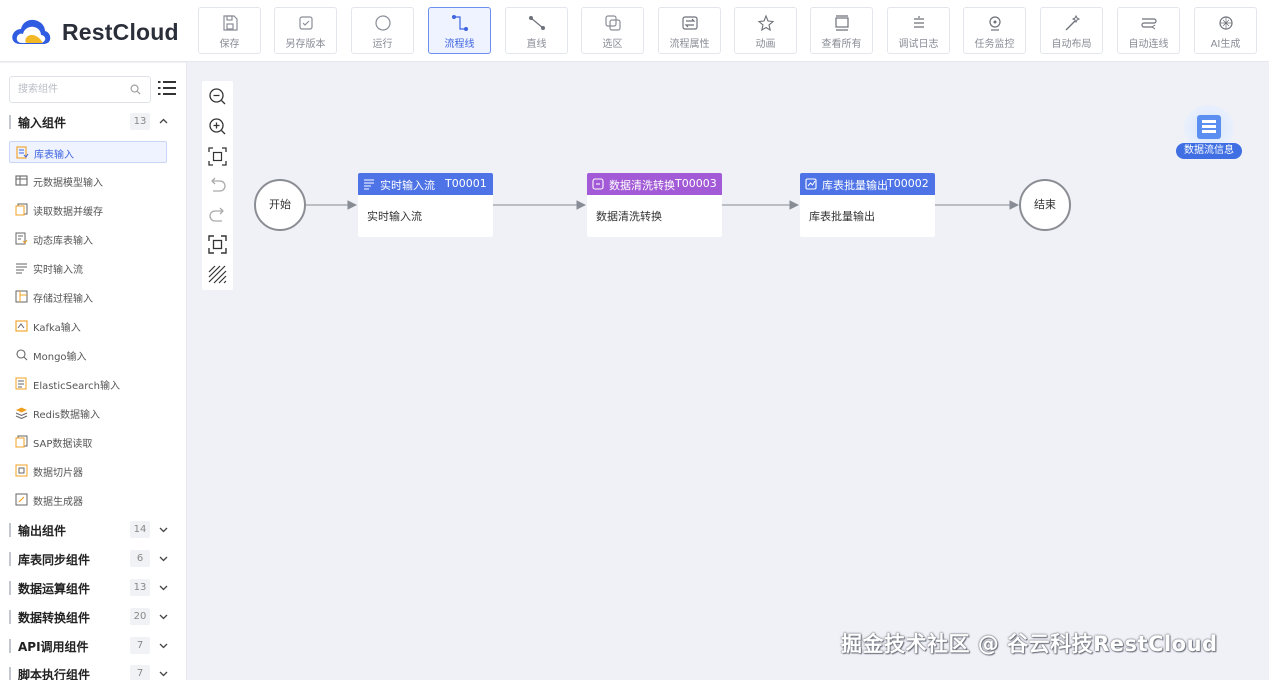 This screenshot has height=680, width=1269. I want to click on flow-end-node: 结束, so click(1045, 205).